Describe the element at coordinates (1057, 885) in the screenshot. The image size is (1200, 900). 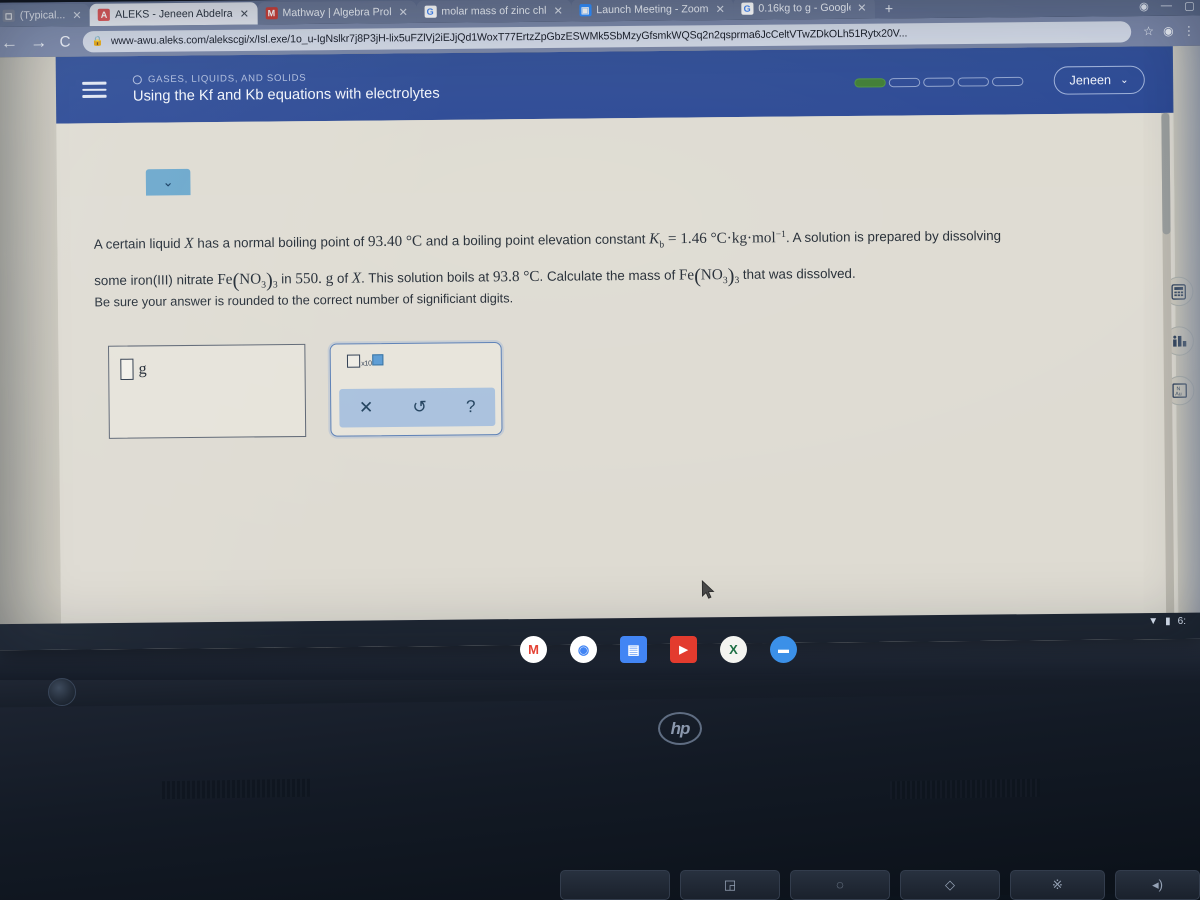
I see `key-mute: ※` at that location.